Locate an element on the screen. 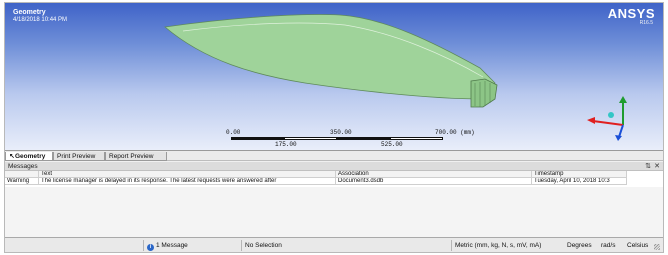  header-cell-type is located at coordinates (22, 174).